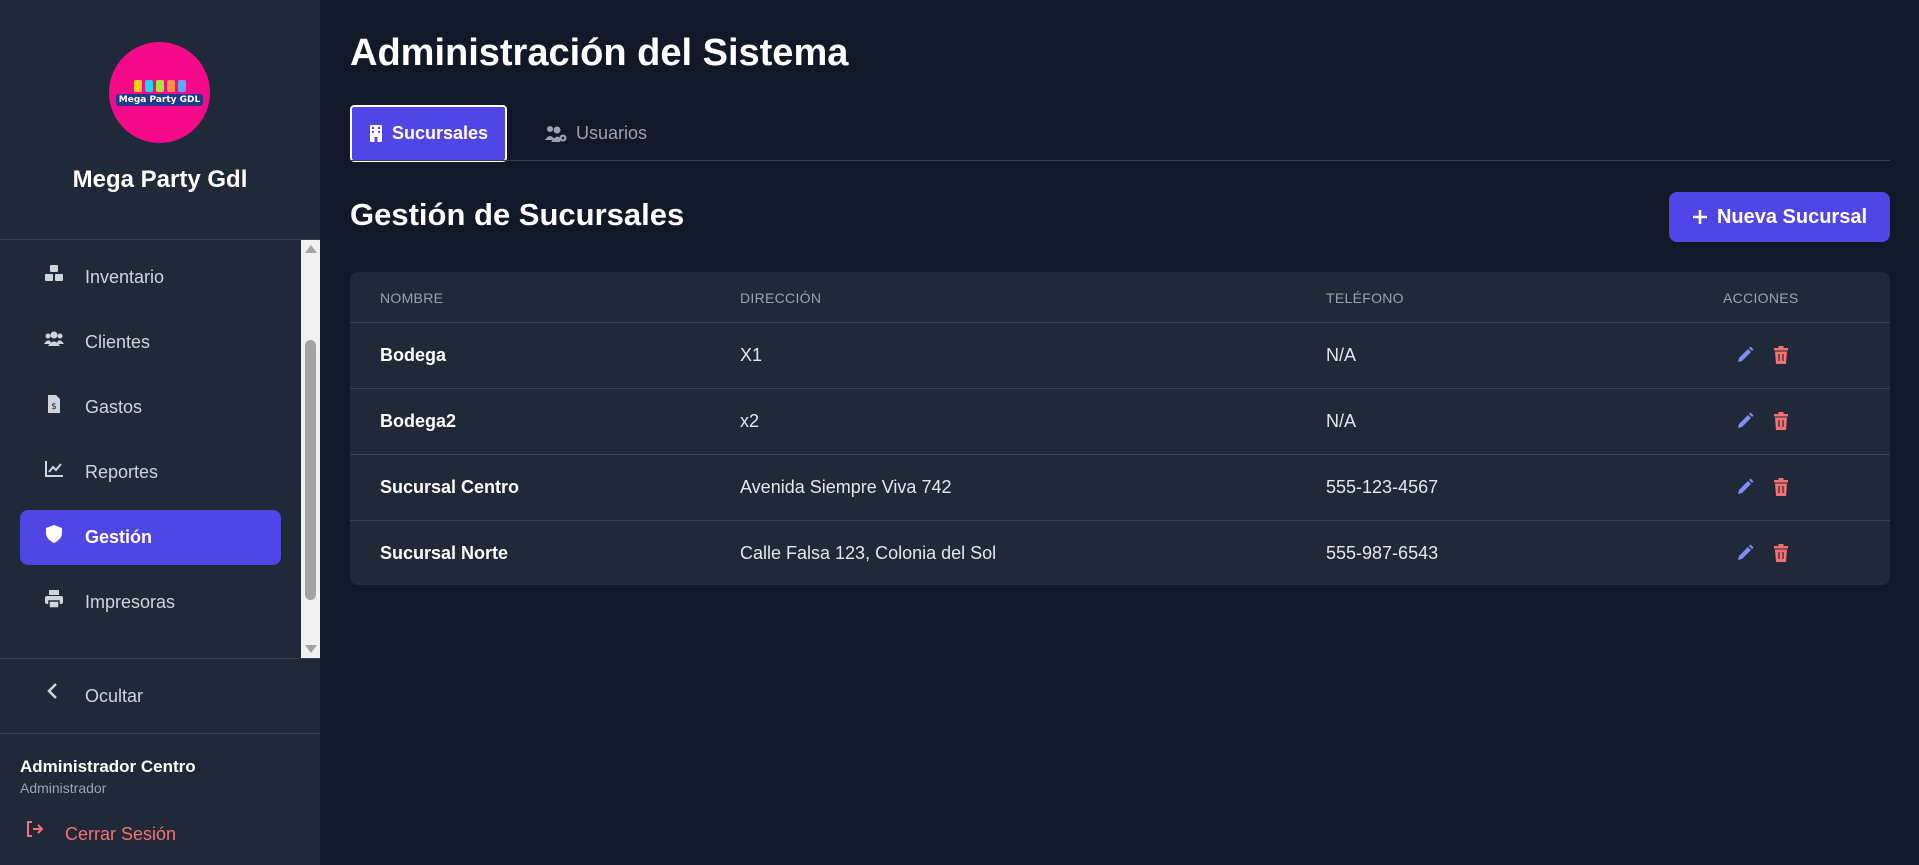  I want to click on brand-name: Mega Party Gdl, so click(160, 179).